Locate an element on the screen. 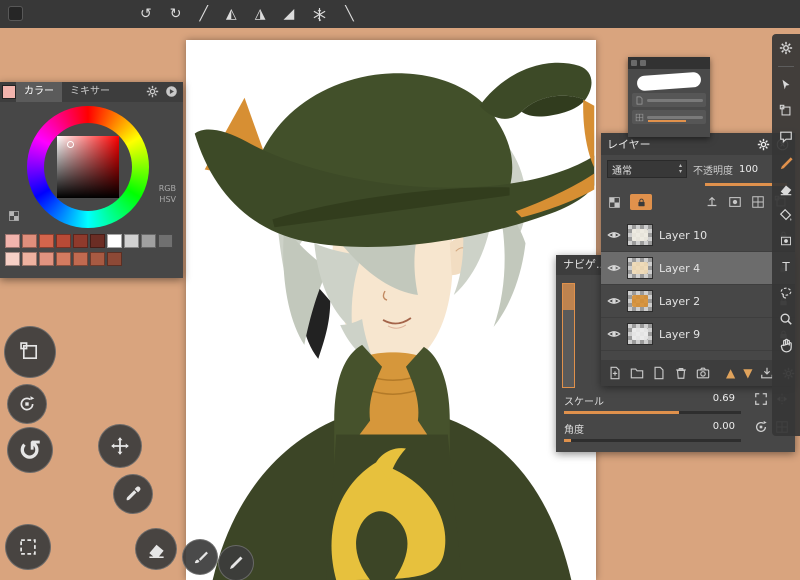 The height and width of the screenshot is (580, 800). add-layer-icon is located at coordinates (615, 373).